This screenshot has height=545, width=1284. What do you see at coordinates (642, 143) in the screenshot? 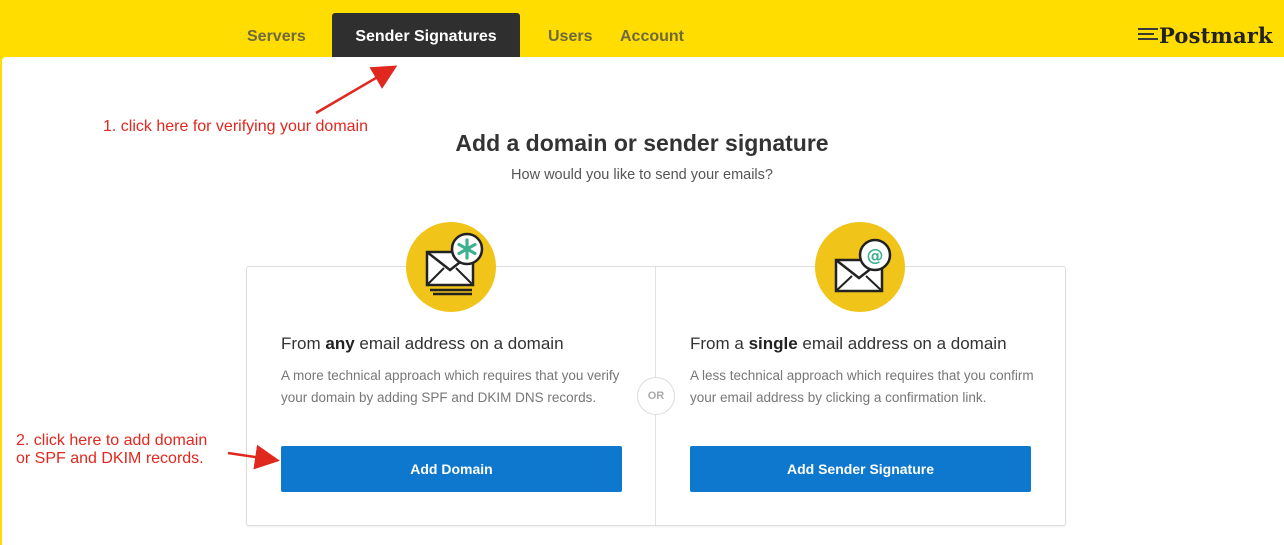
I see `page-title: Add a domain or sender signature` at bounding box center [642, 143].